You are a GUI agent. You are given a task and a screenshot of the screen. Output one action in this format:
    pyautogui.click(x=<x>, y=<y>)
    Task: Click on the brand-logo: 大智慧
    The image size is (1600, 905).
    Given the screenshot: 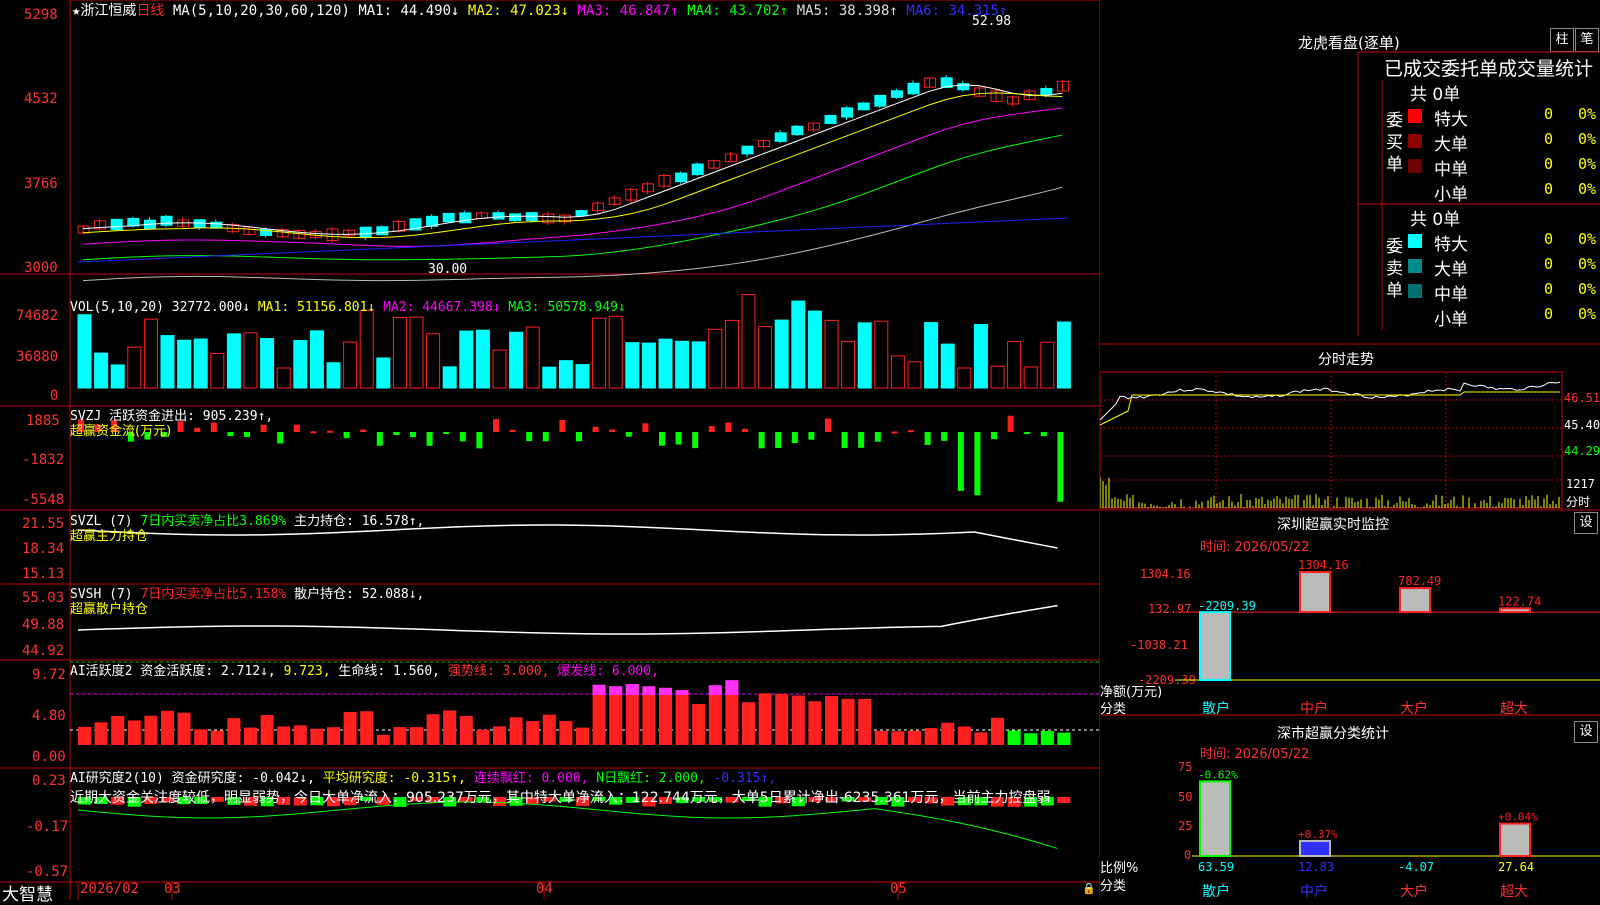 What is the action you would take?
    pyautogui.click(x=27, y=892)
    